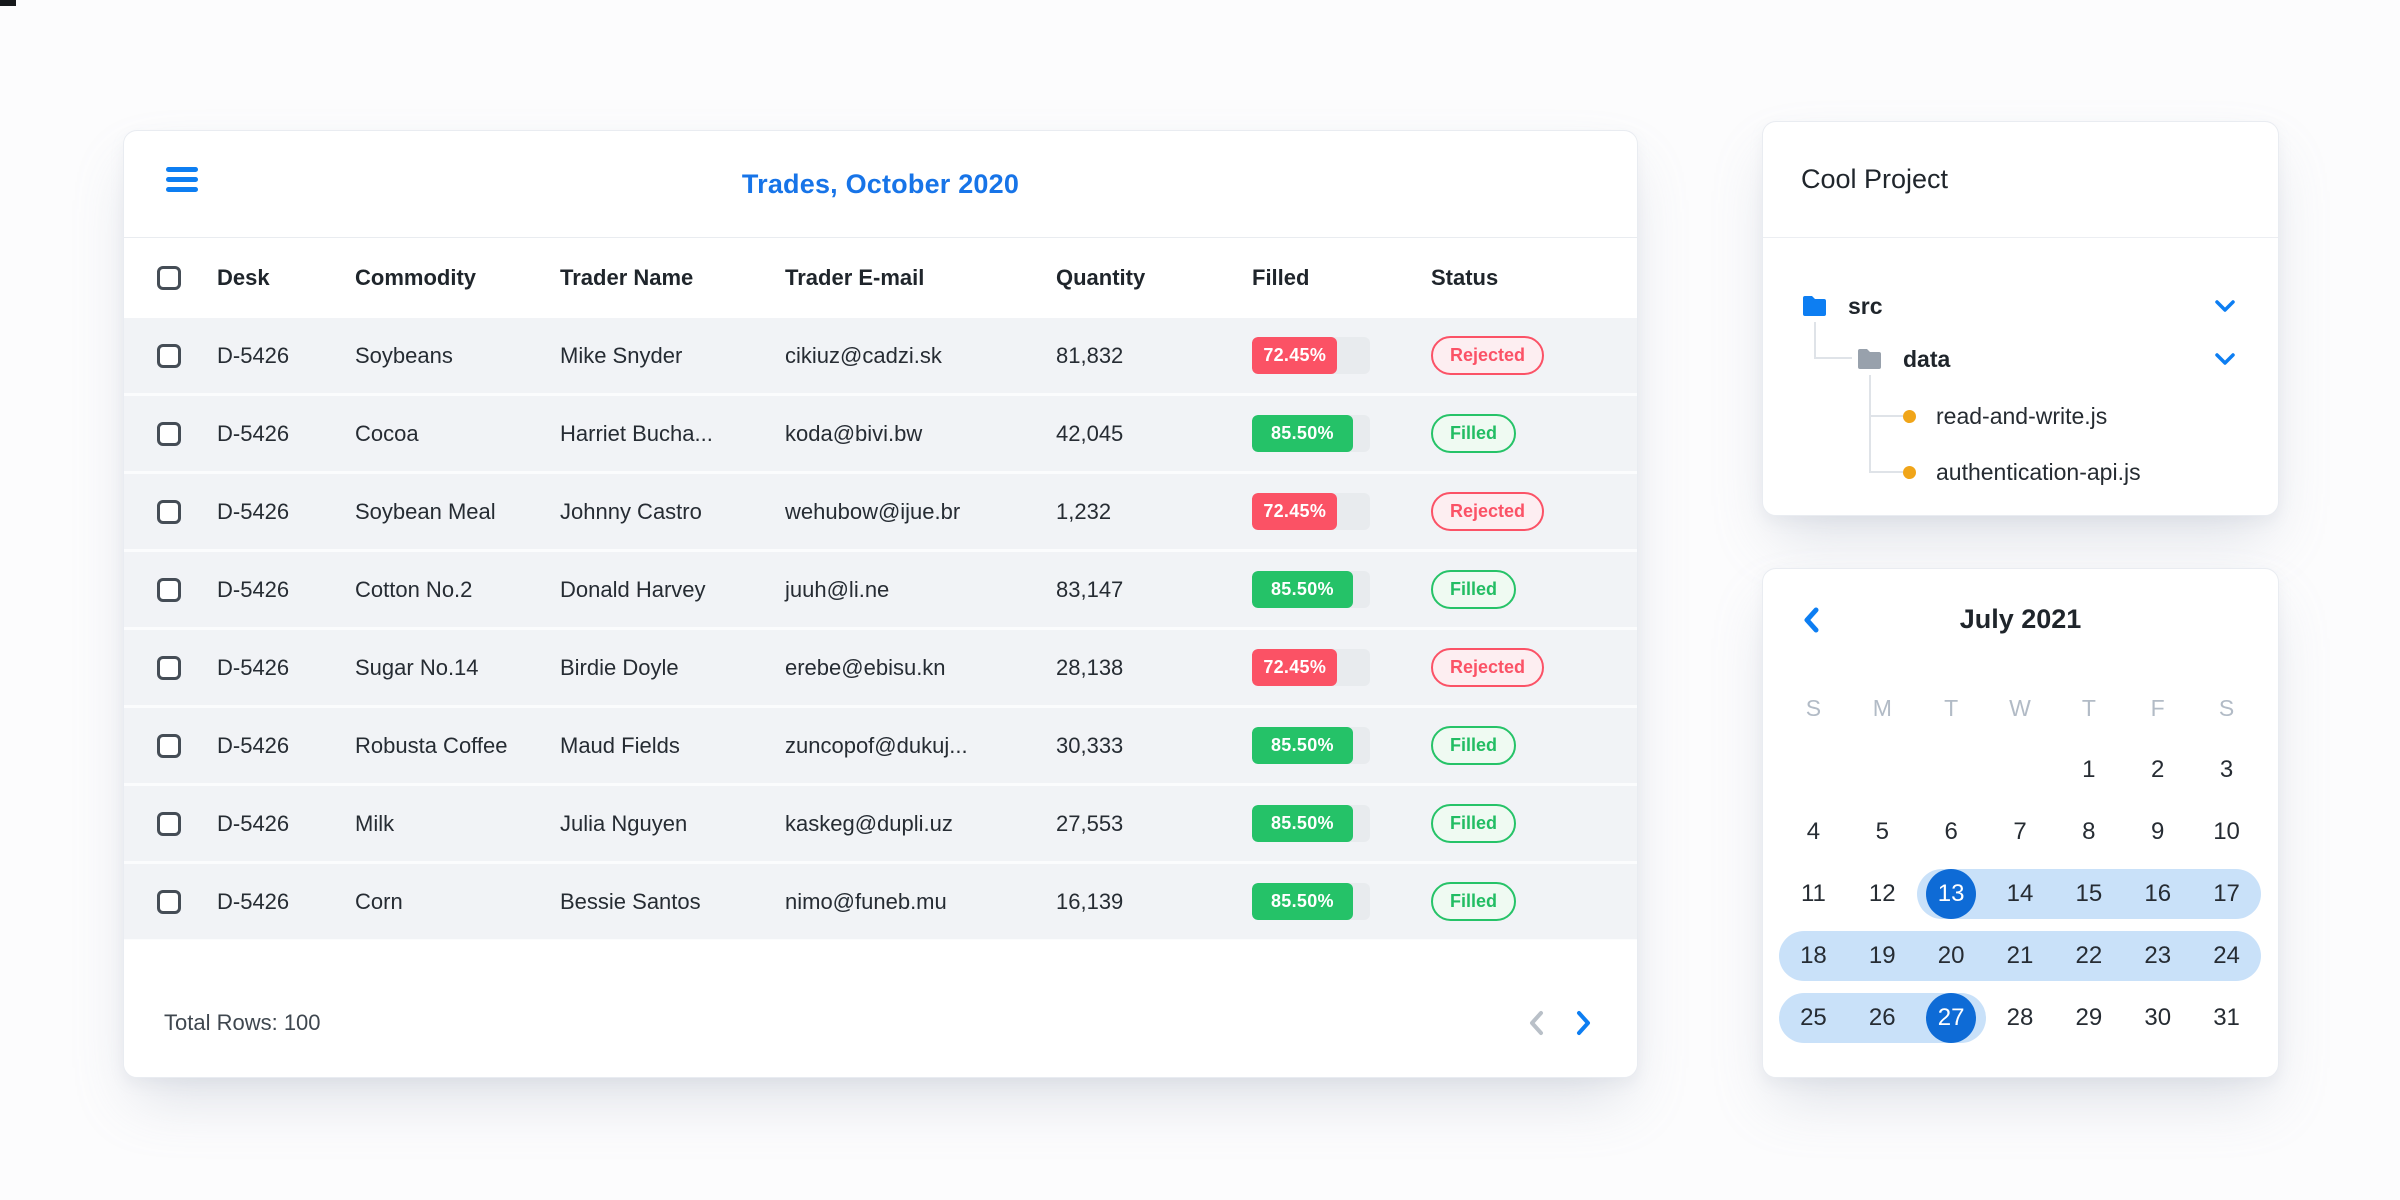 This screenshot has height=1200, width=2400. Describe the element at coordinates (1584, 1023) in the screenshot. I see `next-page-icon` at that location.